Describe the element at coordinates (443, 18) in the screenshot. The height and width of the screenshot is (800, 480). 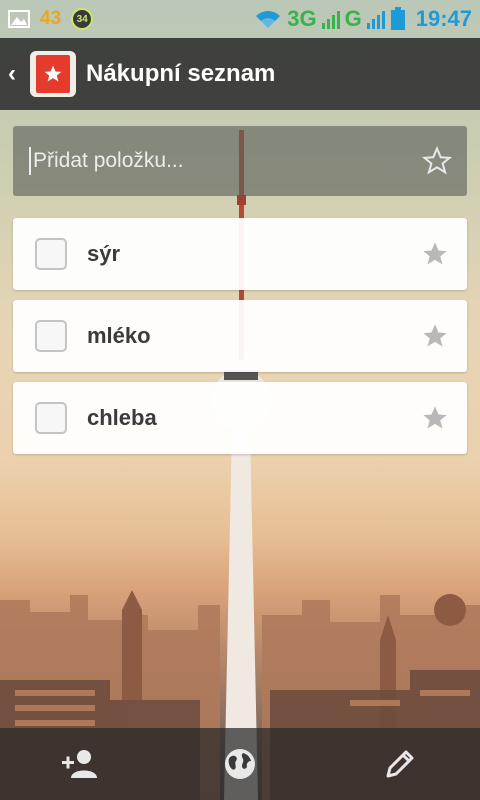
I see `clock: 19:47` at that location.